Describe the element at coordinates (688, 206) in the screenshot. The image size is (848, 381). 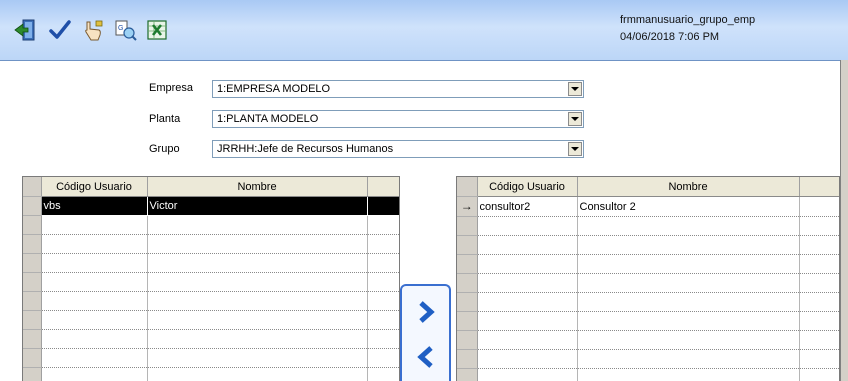
I see `cell-nombre: Consultor 2` at that location.